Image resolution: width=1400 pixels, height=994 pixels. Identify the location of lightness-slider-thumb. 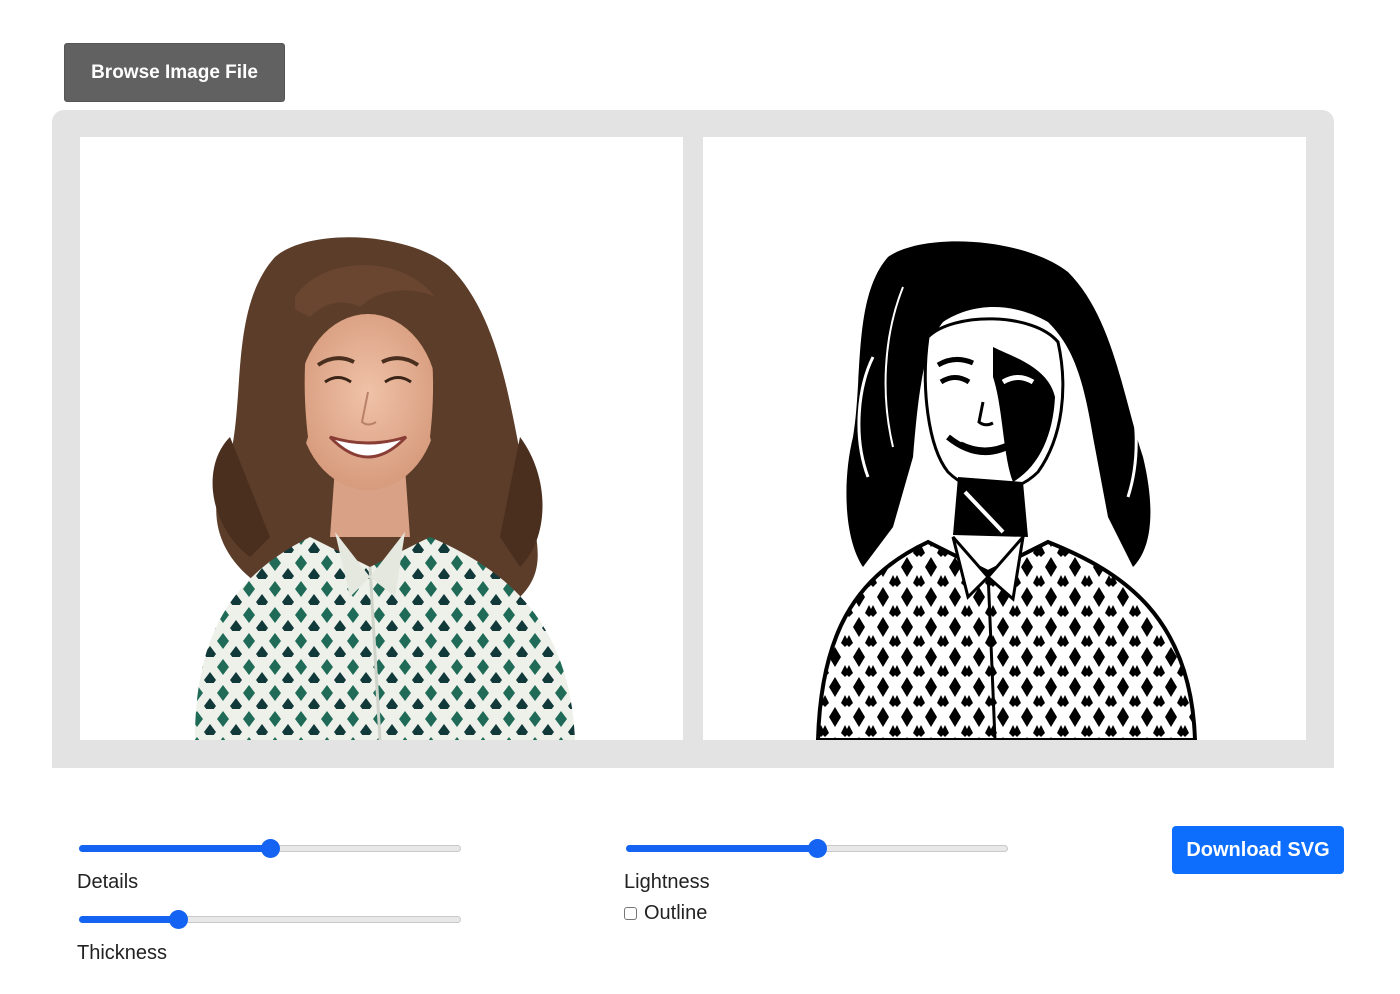
(817, 848).